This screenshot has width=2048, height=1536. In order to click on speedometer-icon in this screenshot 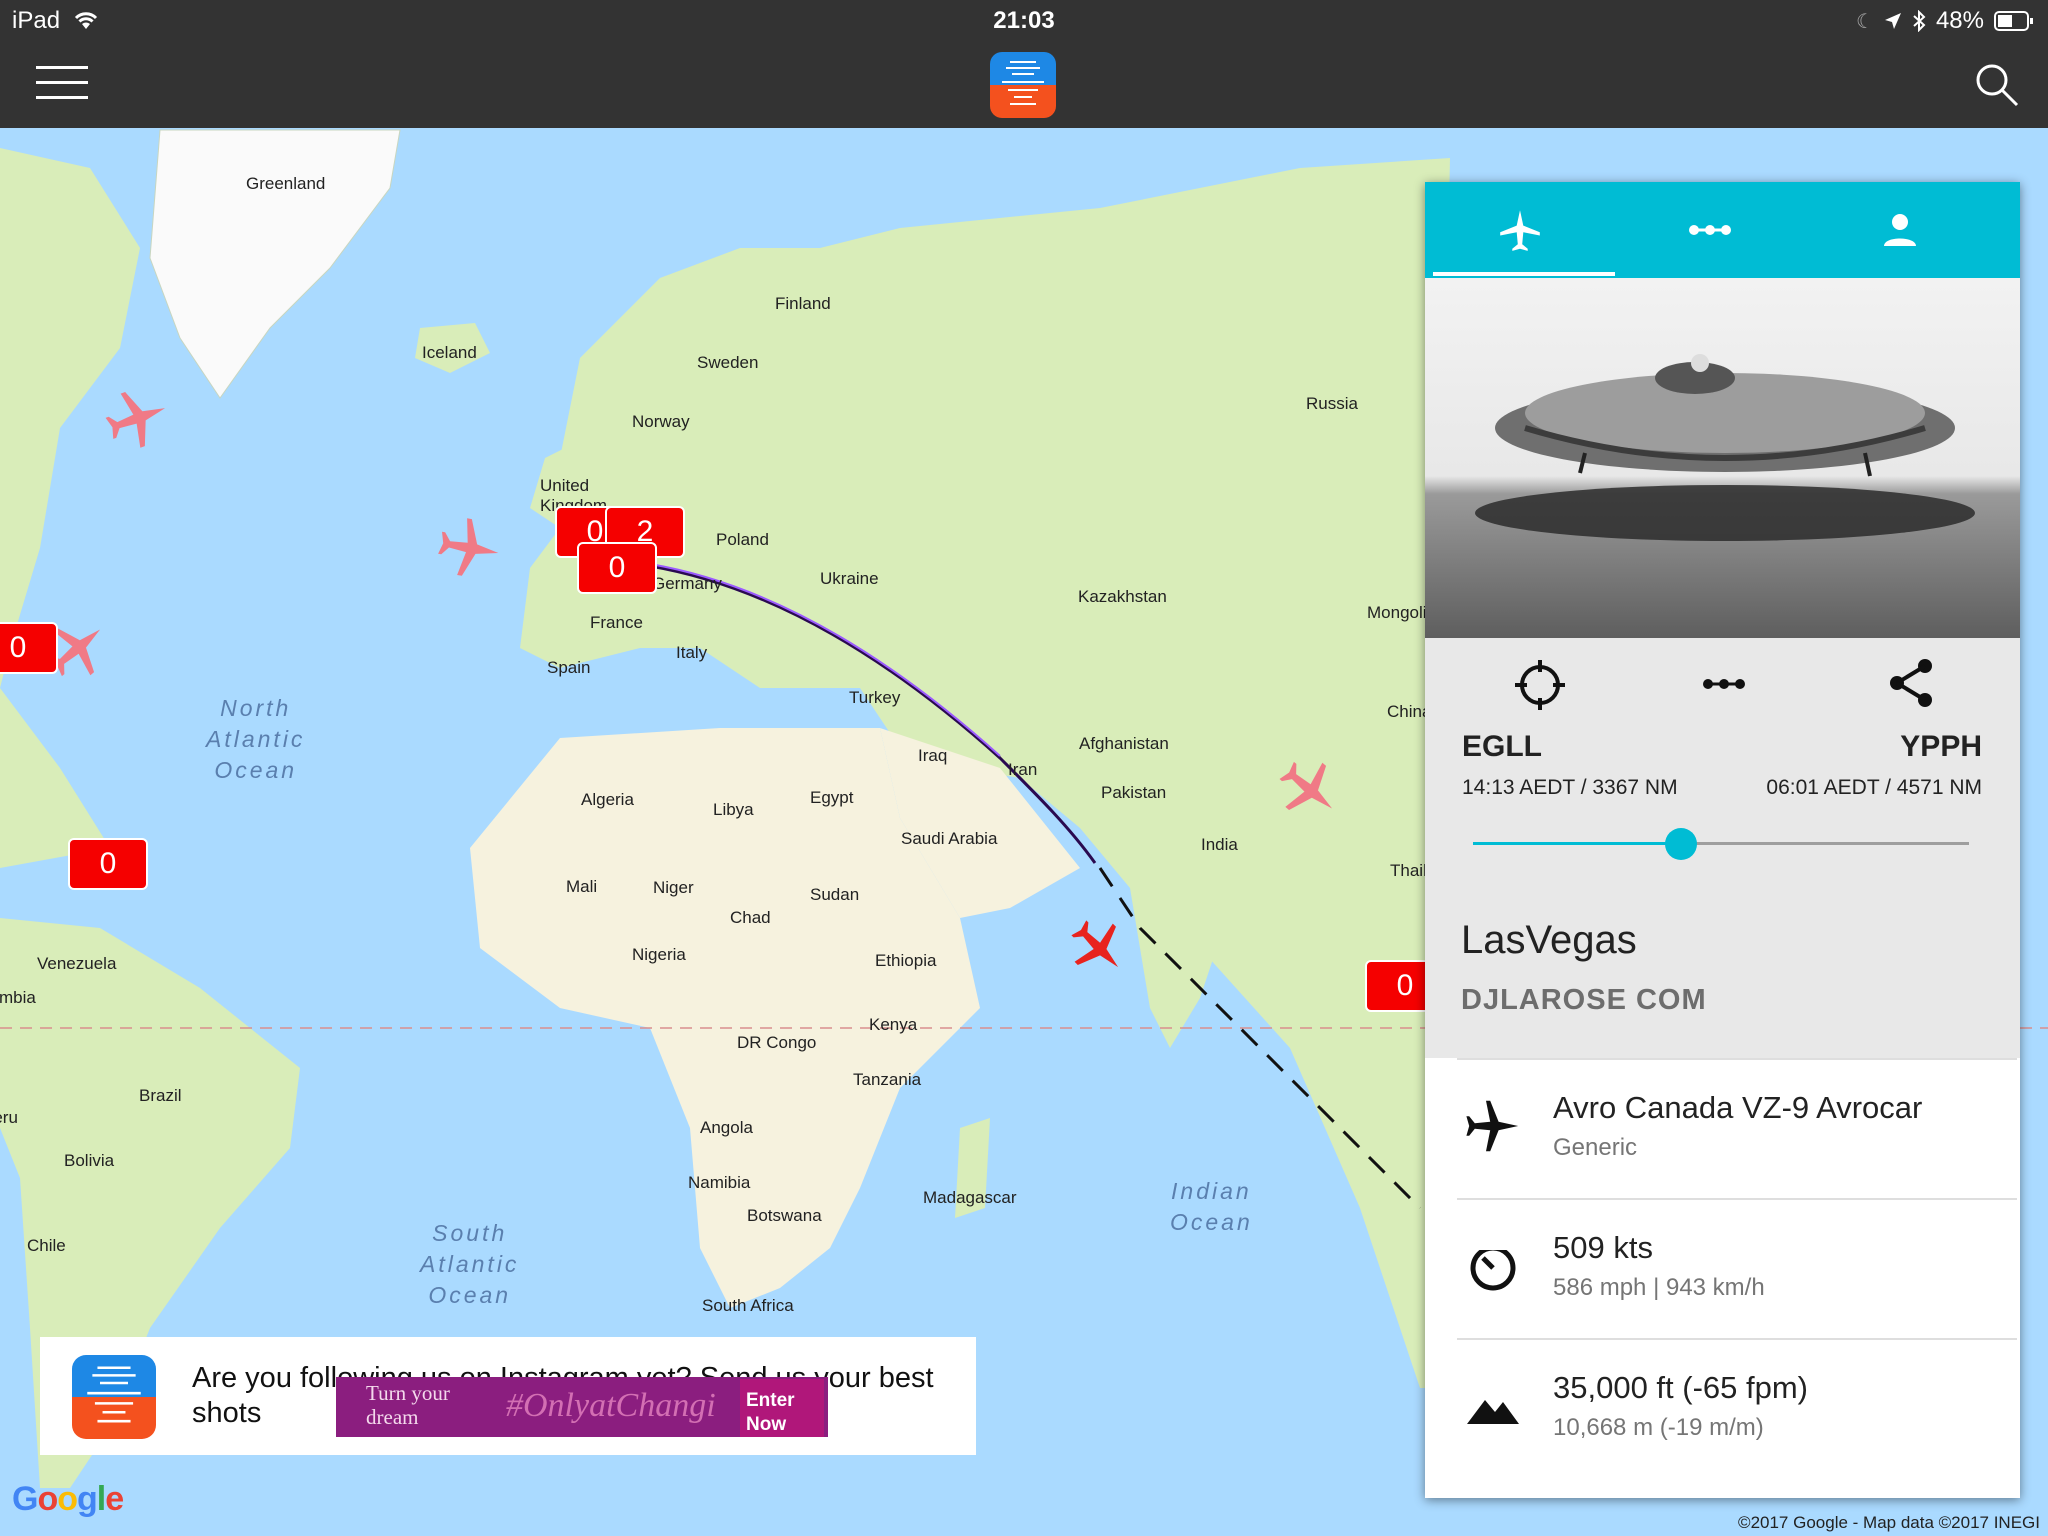, I will do `click(1493, 1265)`.